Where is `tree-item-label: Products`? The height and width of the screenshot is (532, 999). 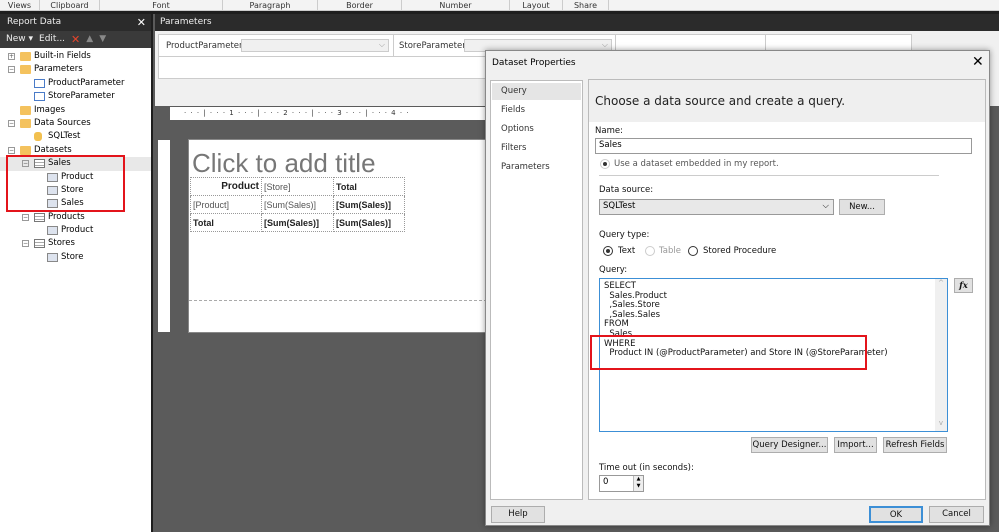 tree-item-label: Products is located at coordinates (66, 216).